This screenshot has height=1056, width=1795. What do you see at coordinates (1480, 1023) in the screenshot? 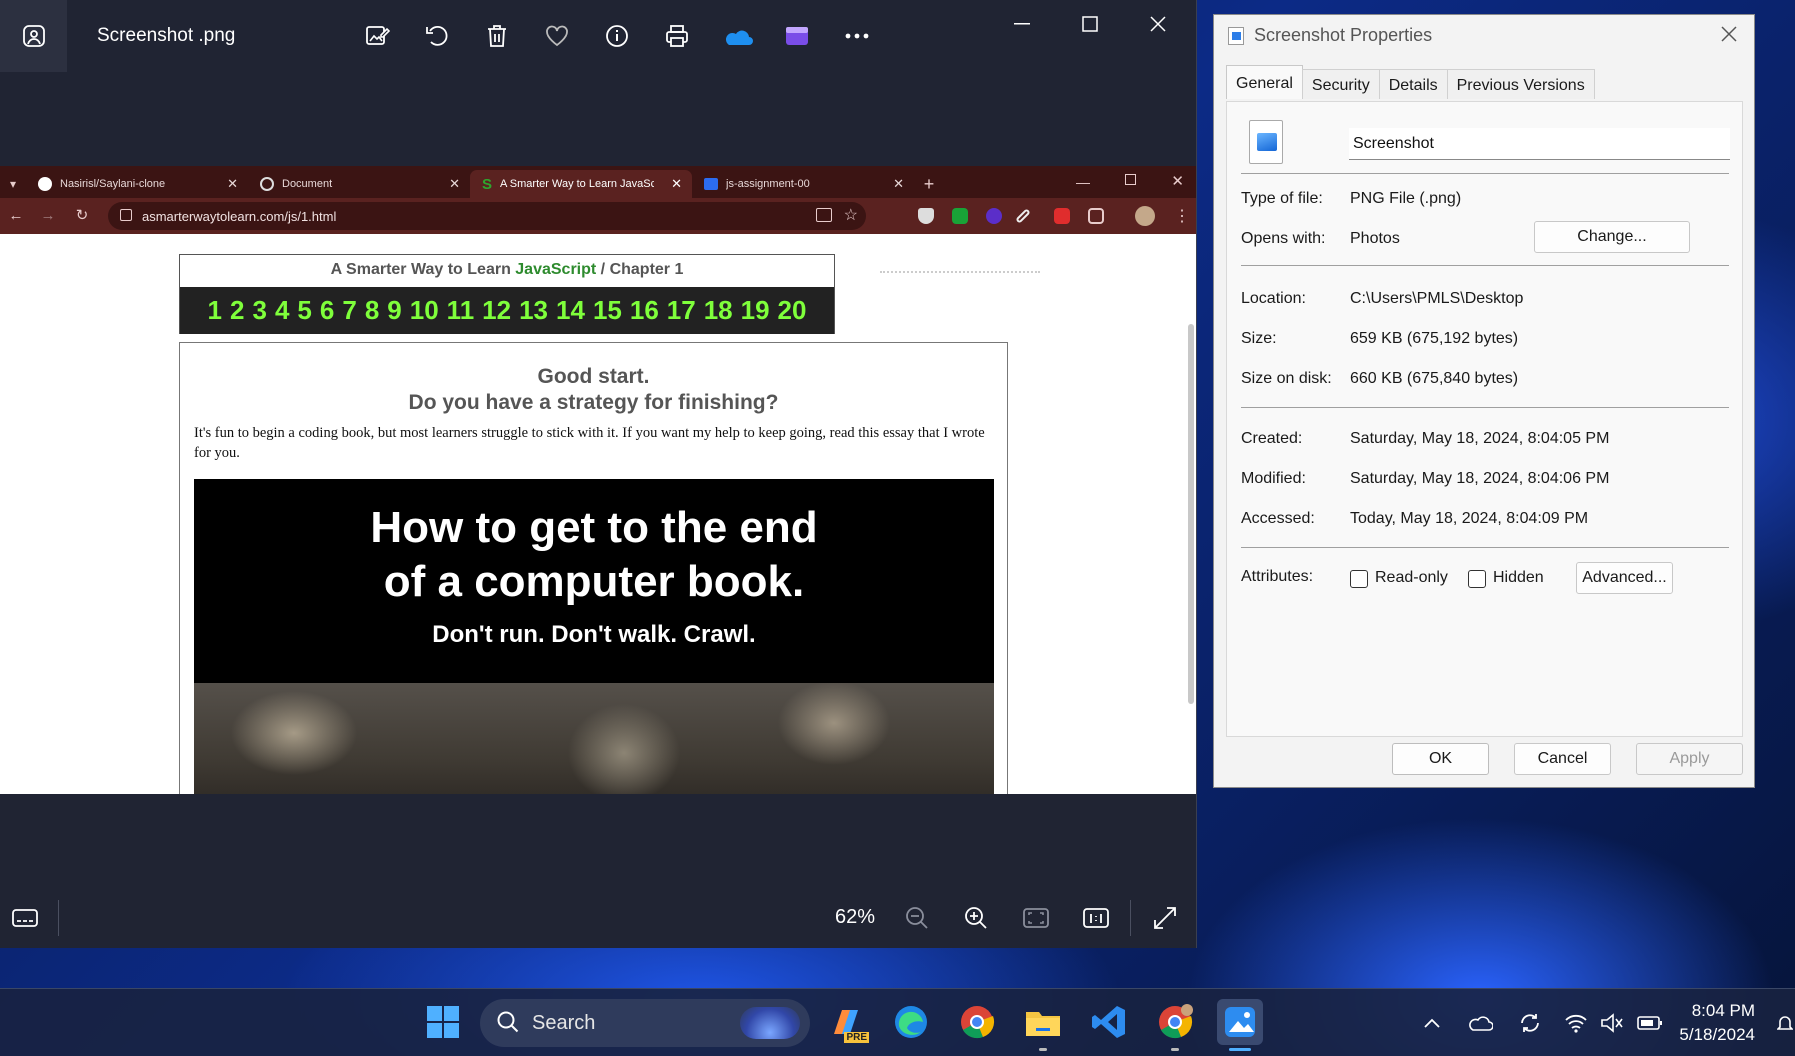
I see `onedrive-tray-icon` at bounding box center [1480, 1023].